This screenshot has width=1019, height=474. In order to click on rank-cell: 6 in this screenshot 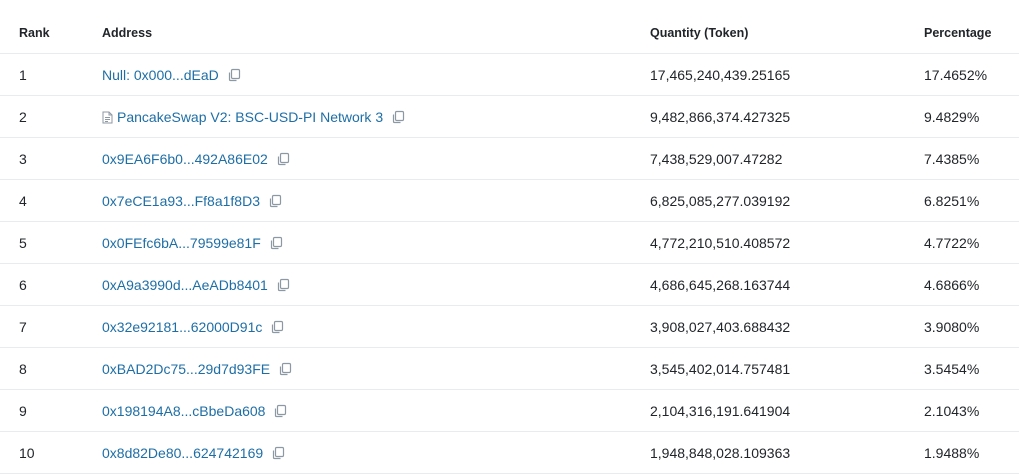, I will do `click(23, 285)`.